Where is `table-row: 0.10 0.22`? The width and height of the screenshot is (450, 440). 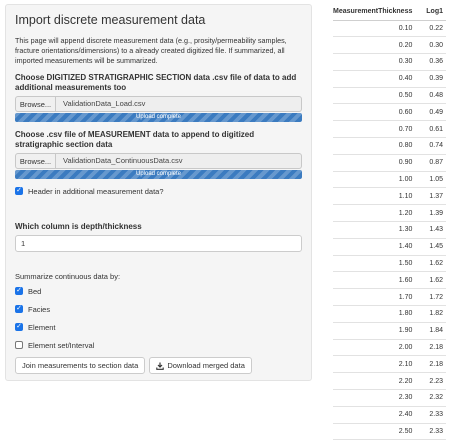 table-row: 0.10 0.22 is located at coordinates (389, 29).